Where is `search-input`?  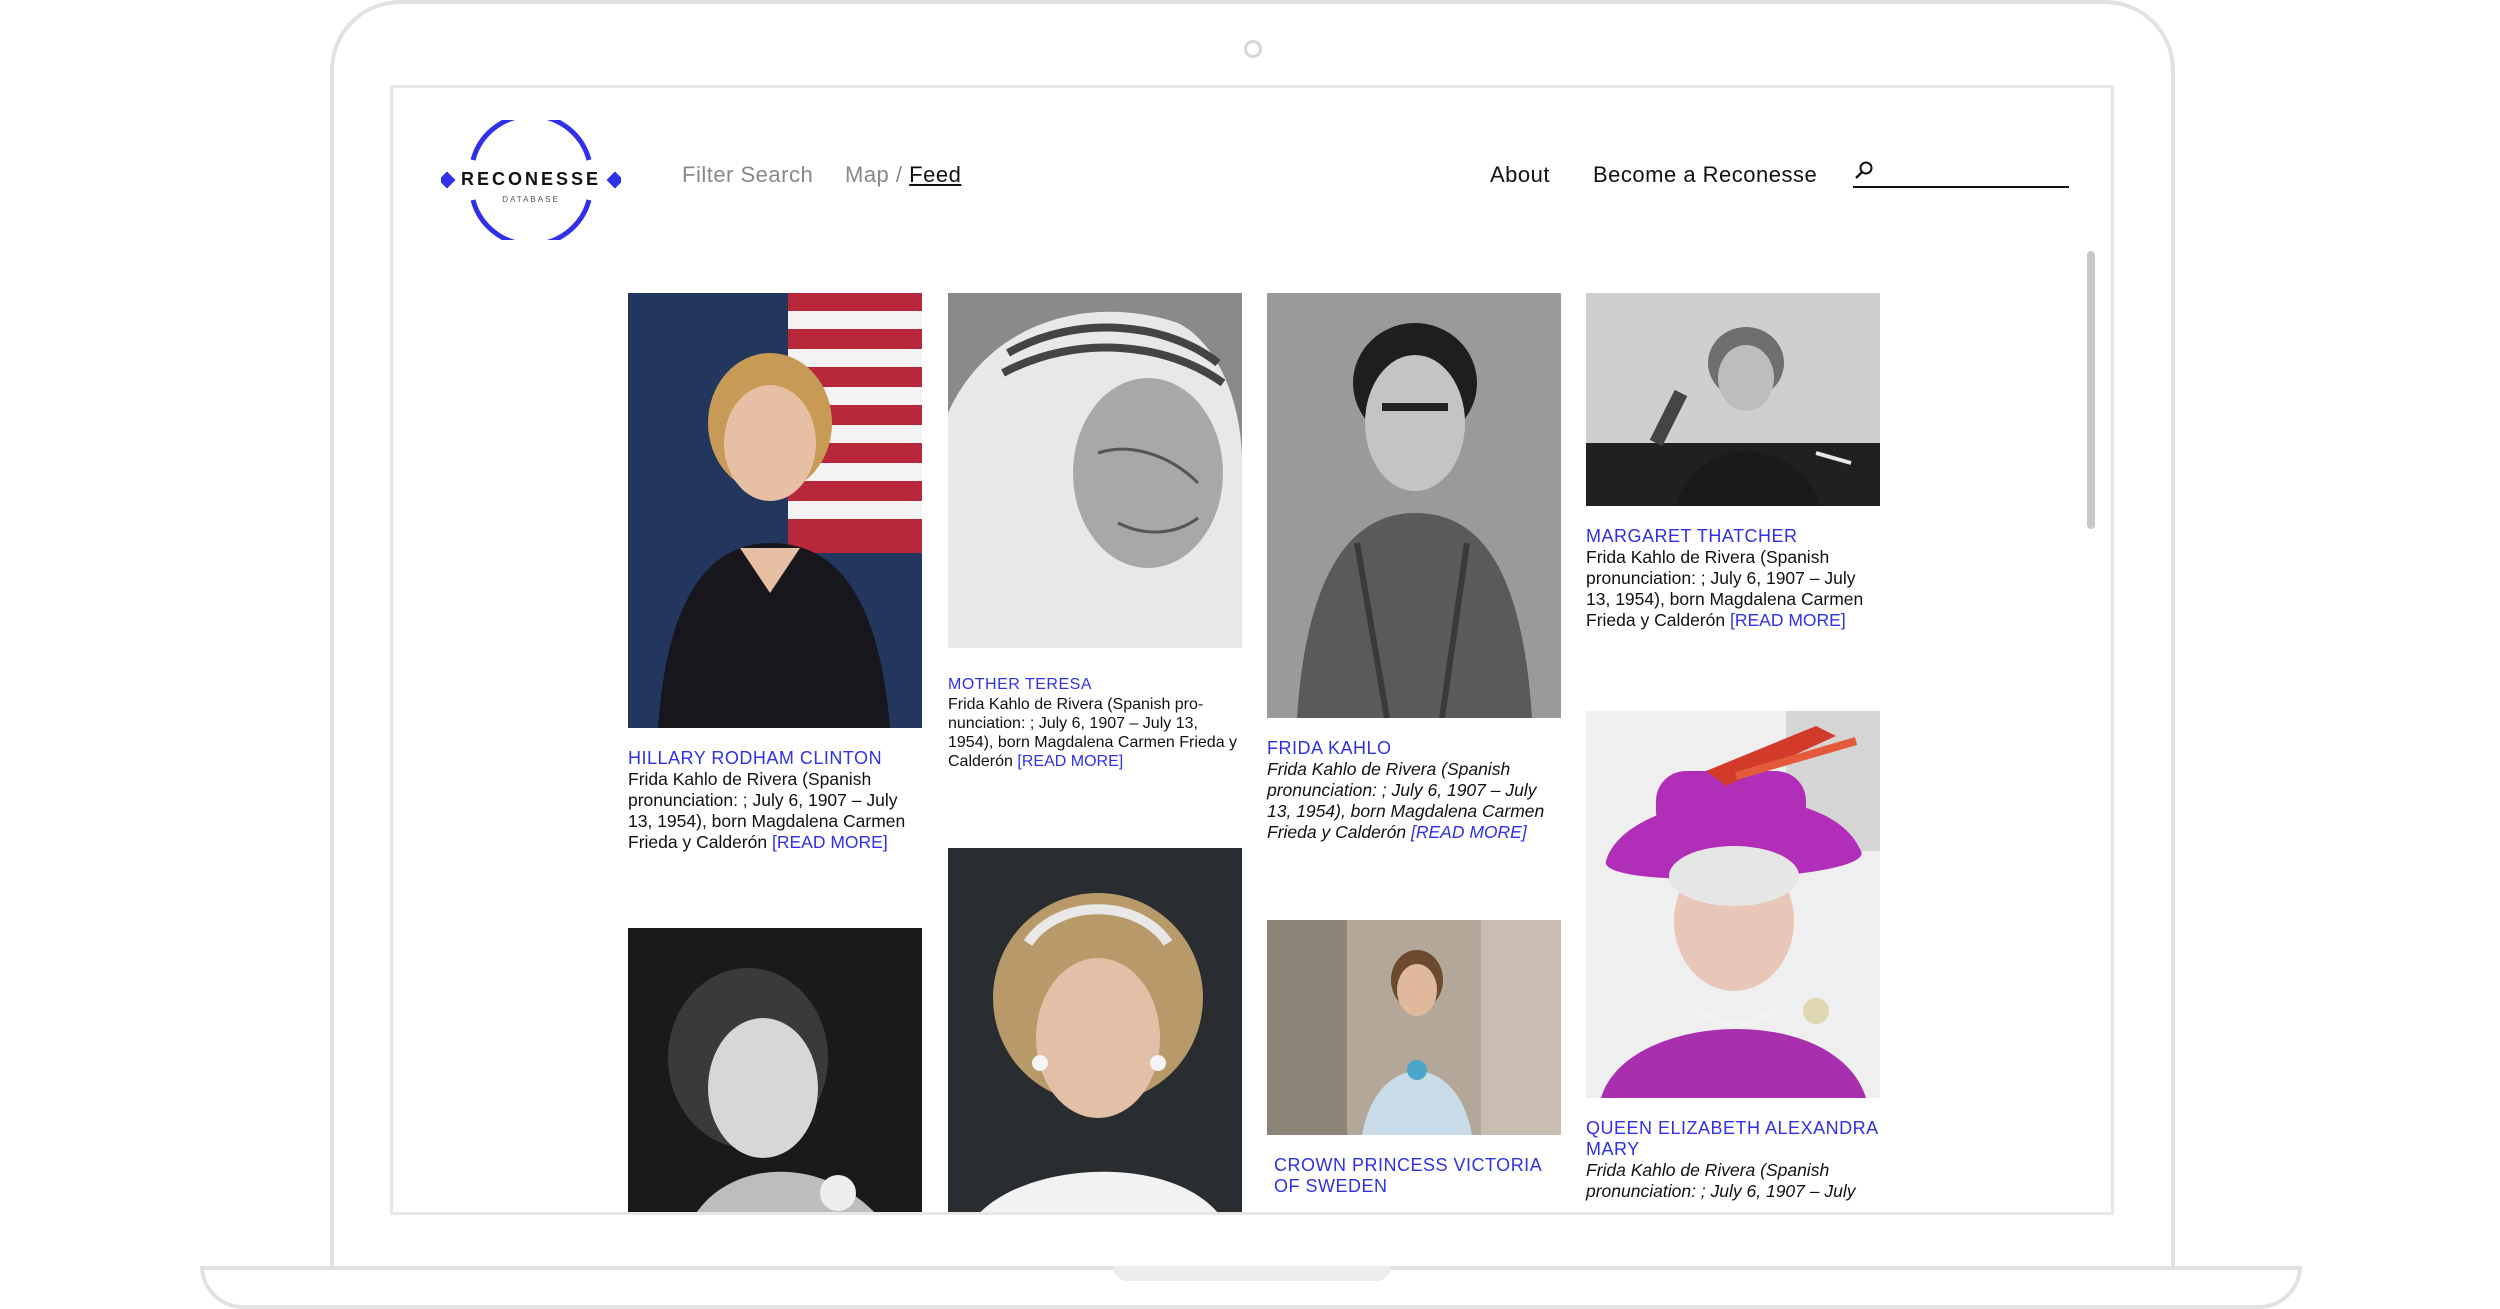 search-input is located at coordinates (1961, 174).